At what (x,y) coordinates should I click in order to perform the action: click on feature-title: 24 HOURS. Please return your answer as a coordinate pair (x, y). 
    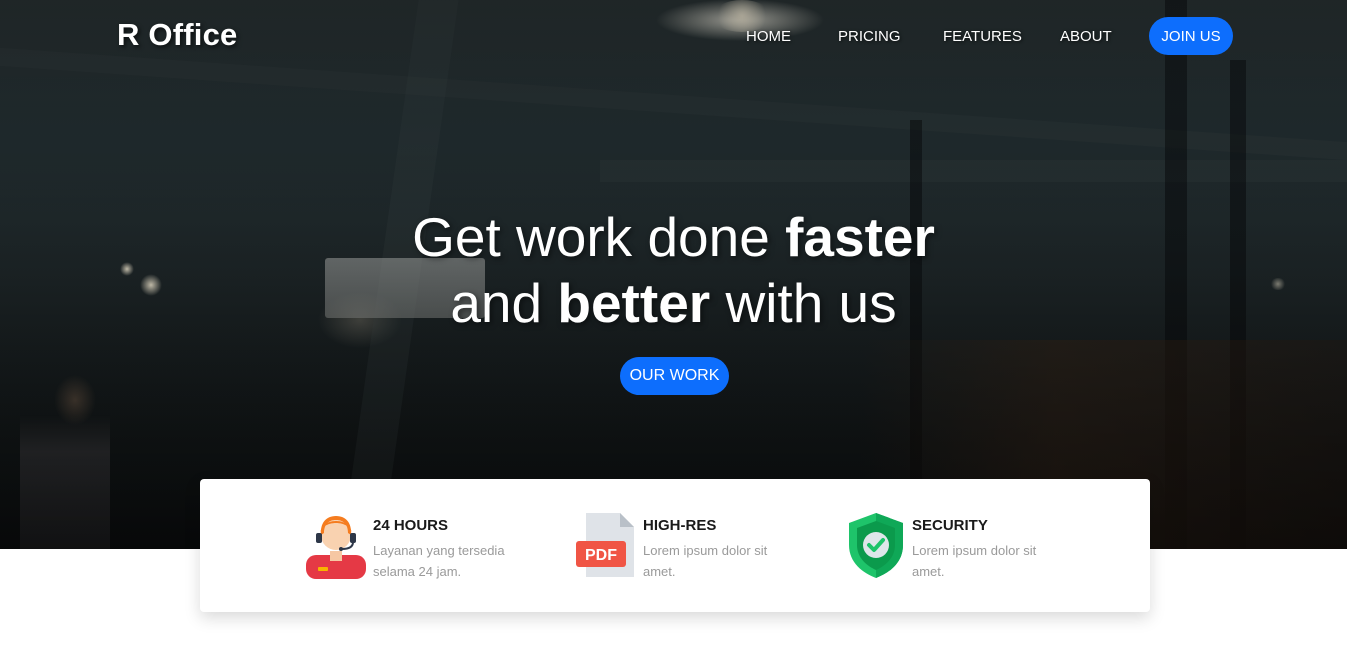
    Looking at the image, I should click on (411, 525).